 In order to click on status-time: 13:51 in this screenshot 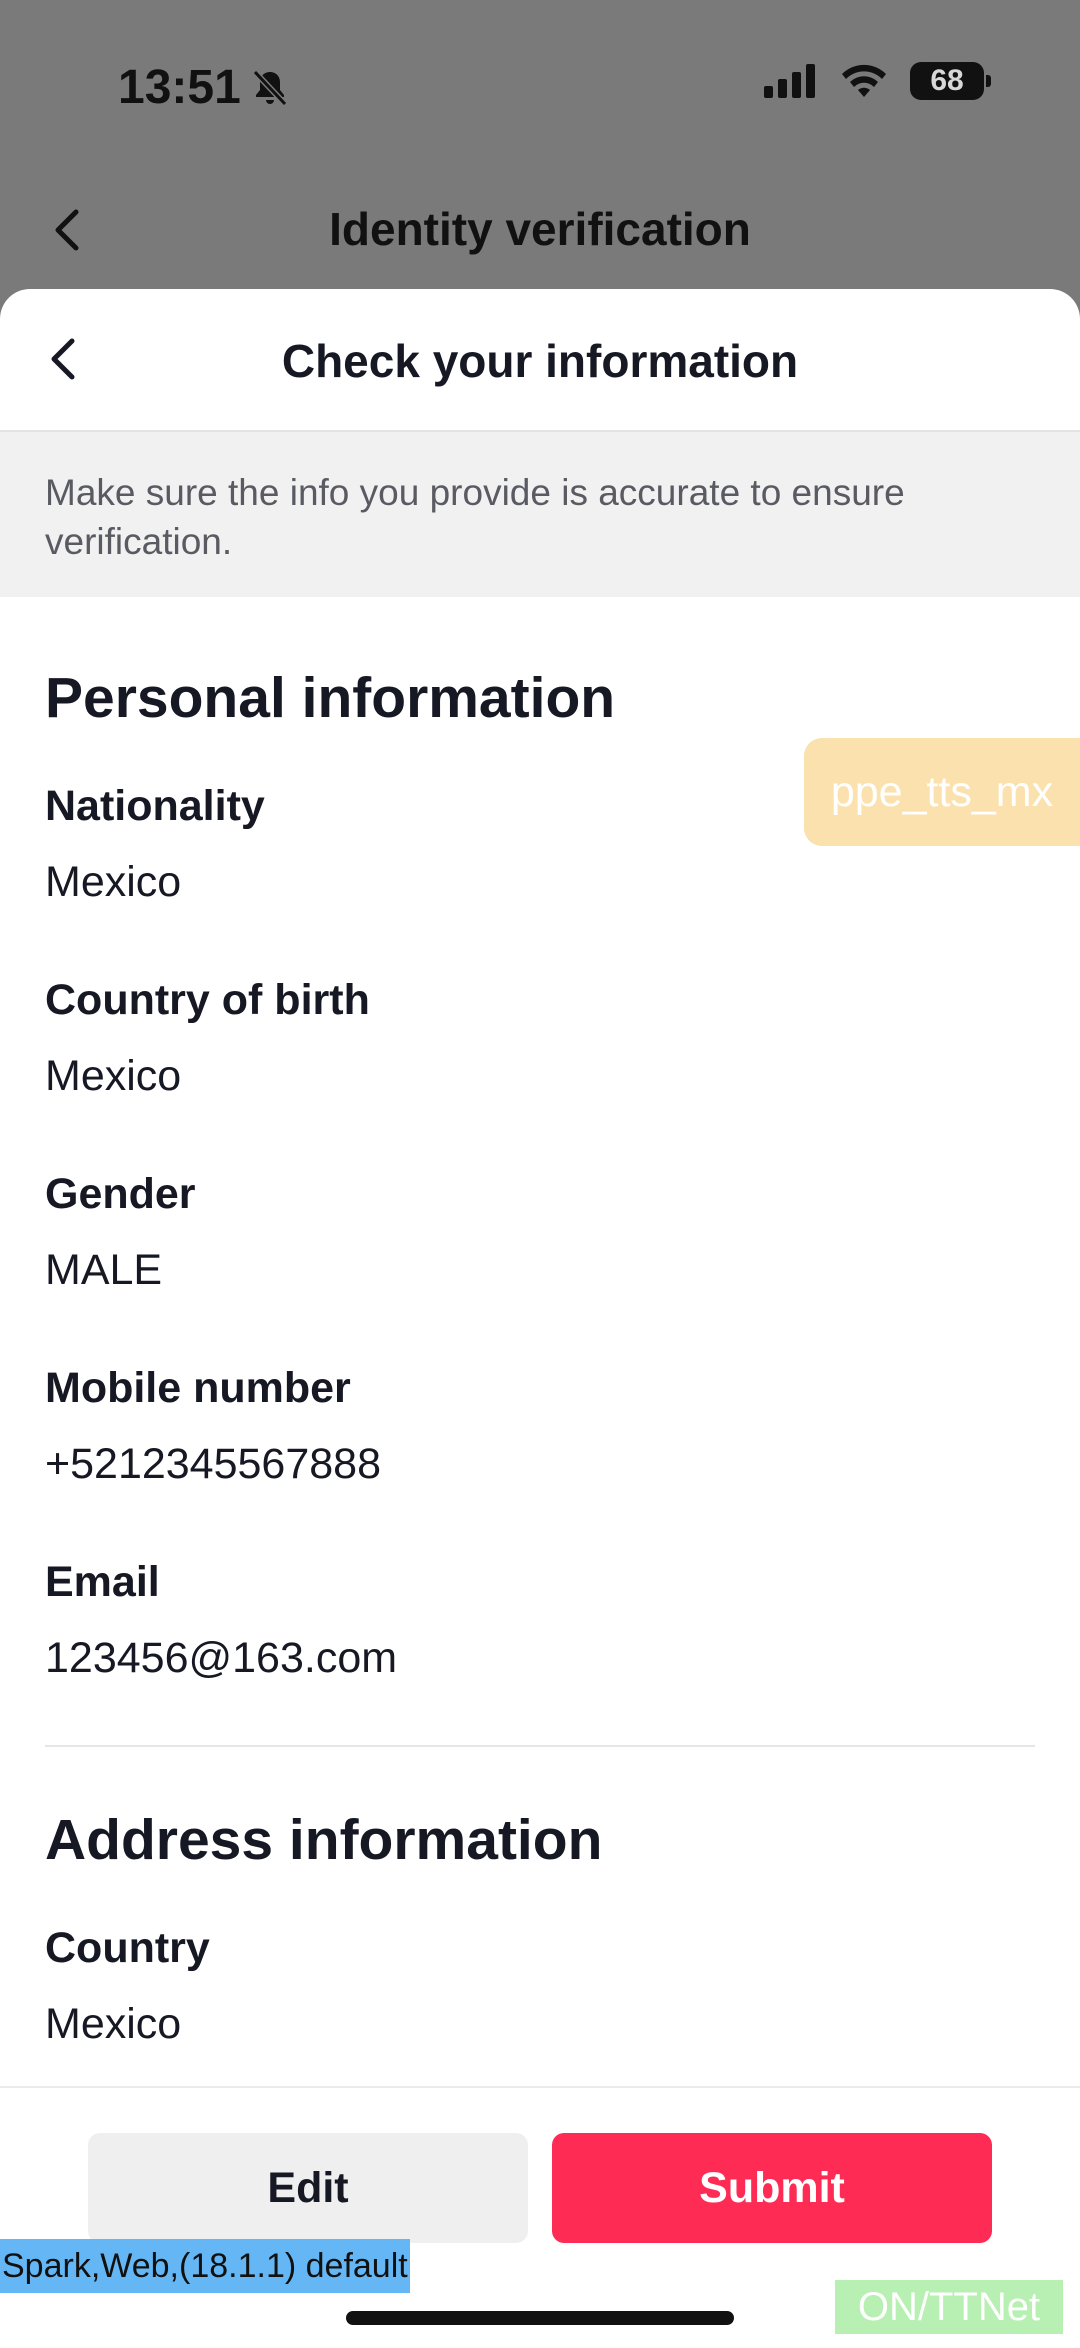, I will do `click(179, 87)`.